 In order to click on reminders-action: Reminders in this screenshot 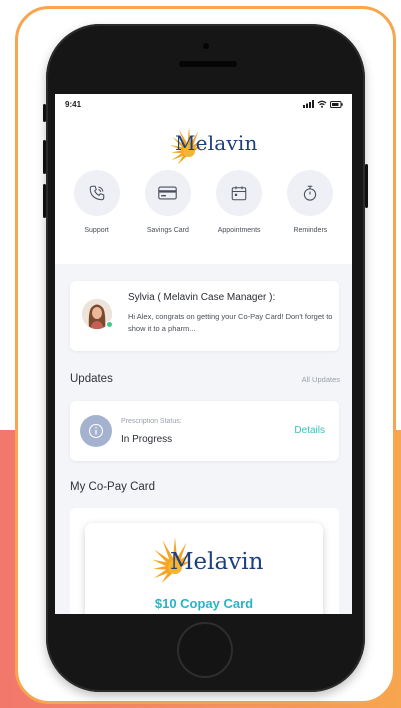, I will do `click(310, 202)`.